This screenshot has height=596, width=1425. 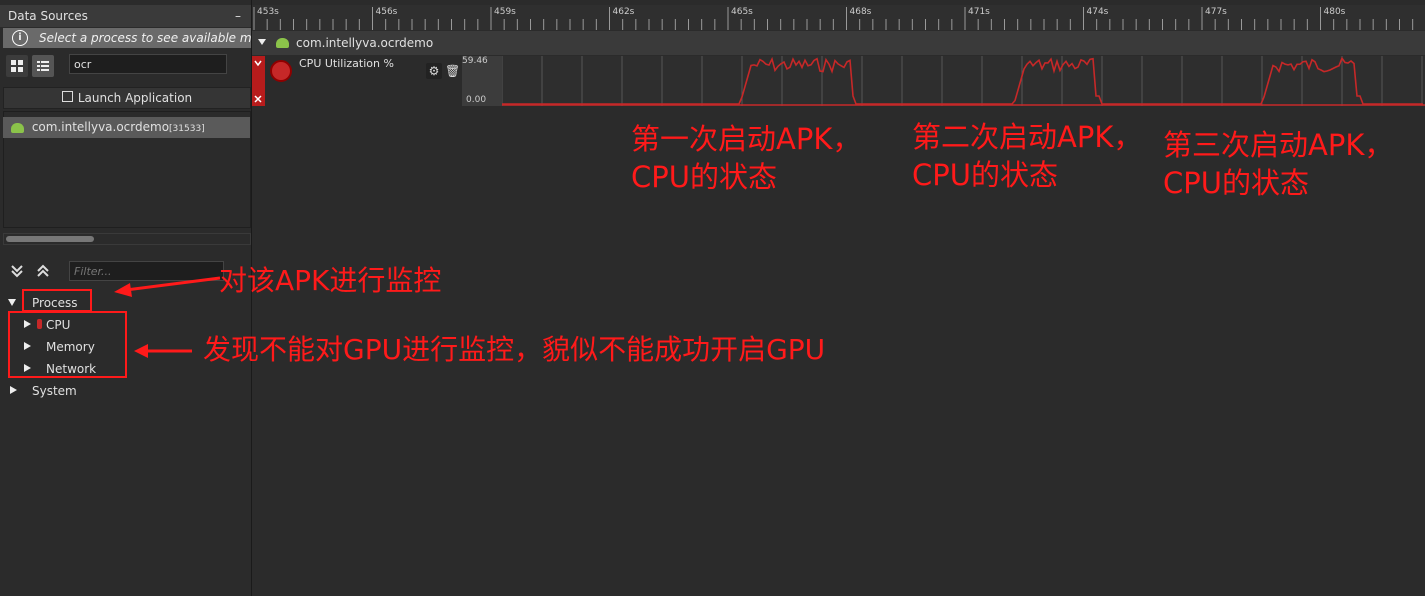 What do you see at coordinates (281, 71) in the screenshot?
I see `record-button` at bounding box center [281, 71].